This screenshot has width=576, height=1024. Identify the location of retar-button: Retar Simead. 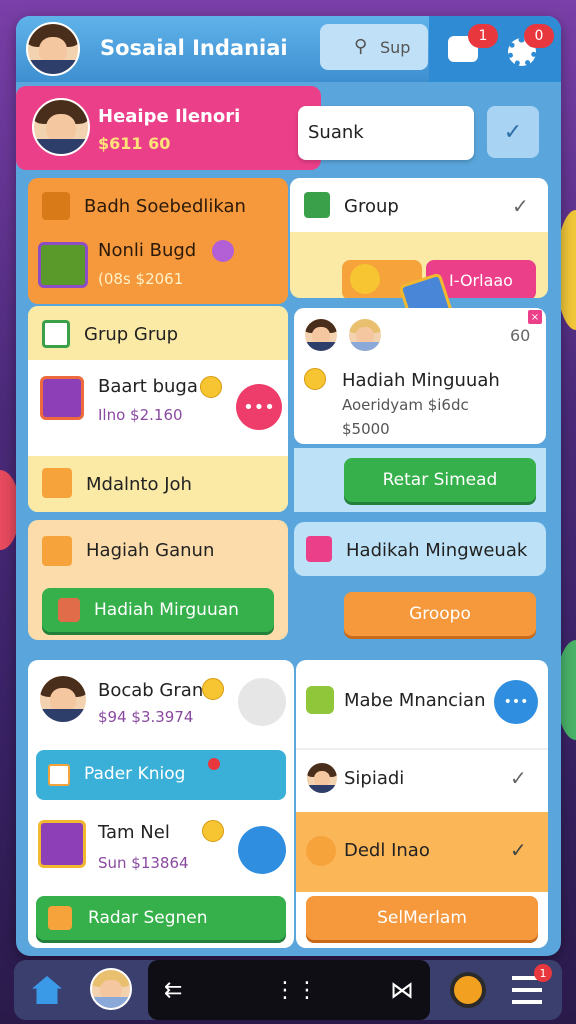
(440, 480).